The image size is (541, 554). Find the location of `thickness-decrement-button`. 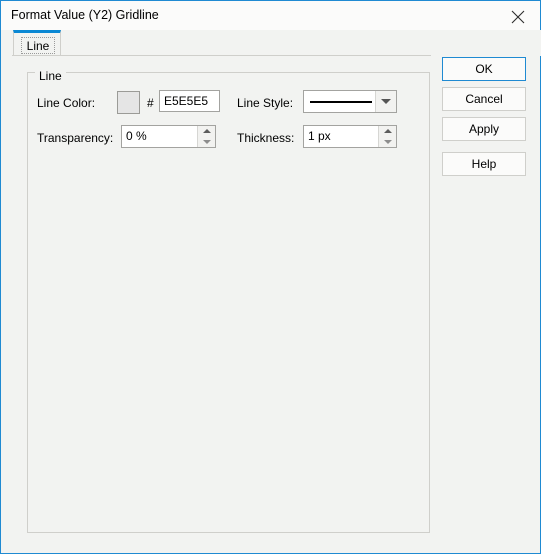

thickness-decrement-button is located at coordinates (387, 142).